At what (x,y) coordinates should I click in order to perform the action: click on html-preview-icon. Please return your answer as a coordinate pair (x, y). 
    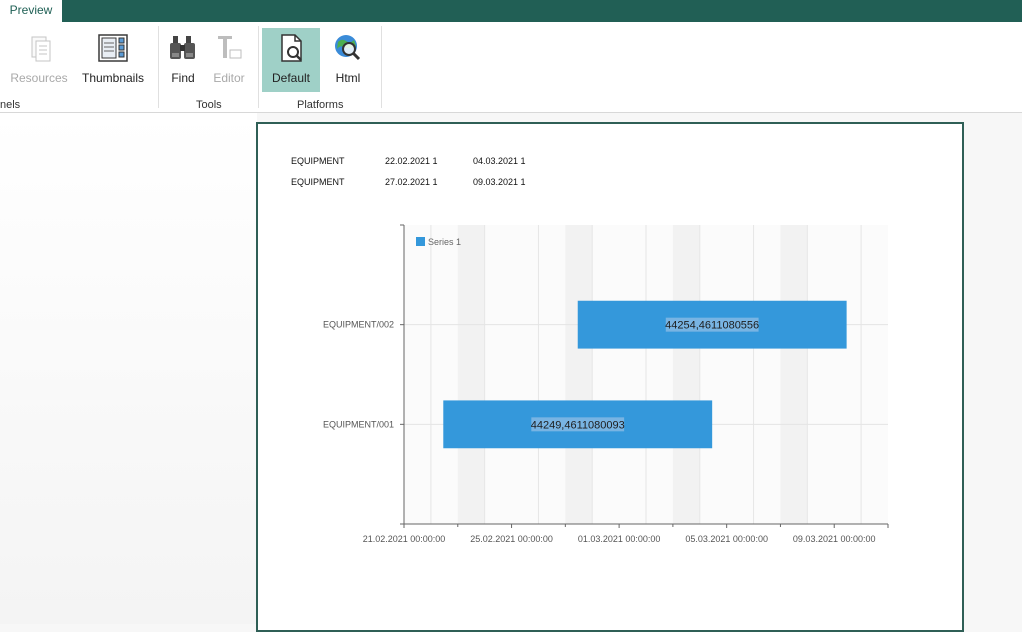
    Looking at the image, I should click on (348, 48).